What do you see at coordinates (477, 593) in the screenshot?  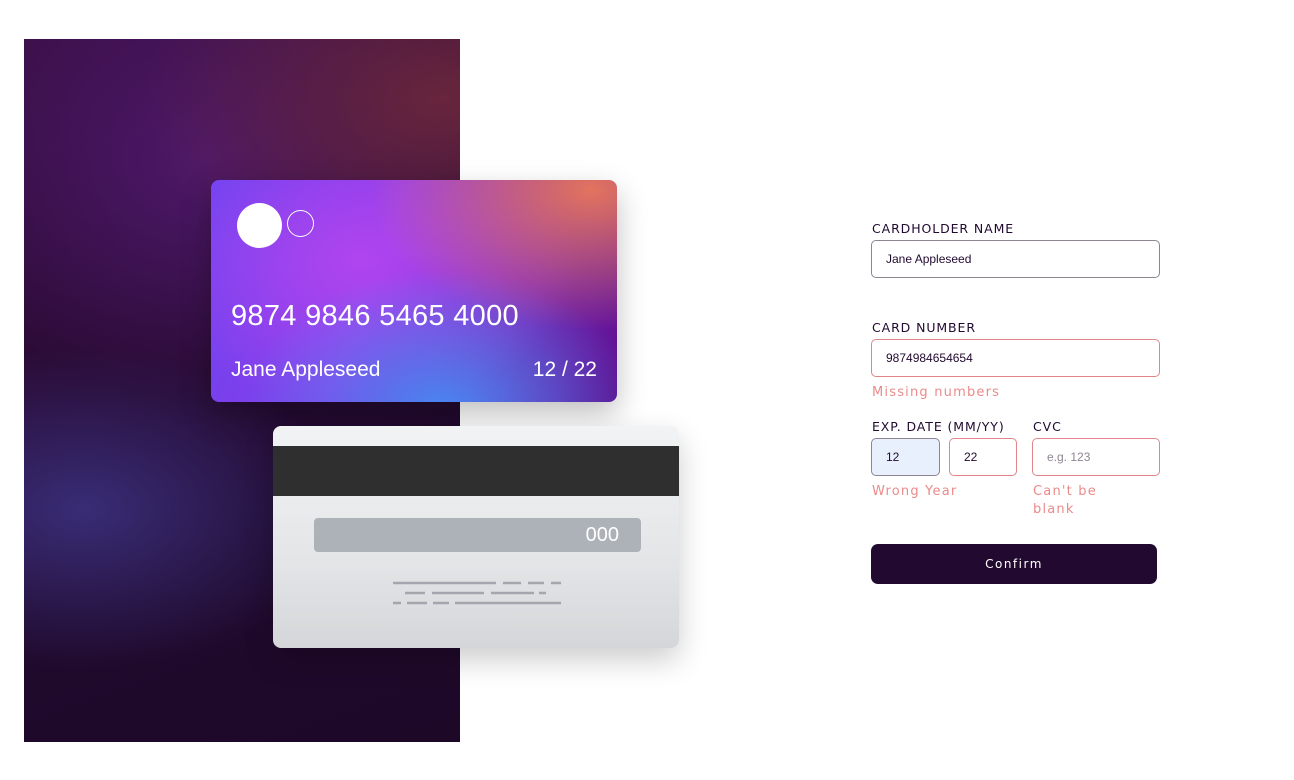 I see `card-back-text-lines-icon` at bounding box center [477, 593].